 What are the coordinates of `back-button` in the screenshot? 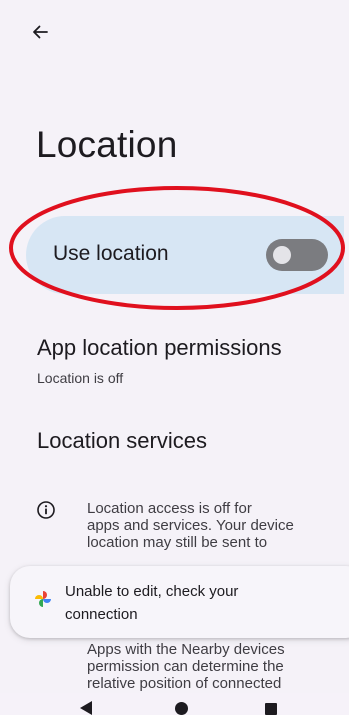 It's located at (40, 32).